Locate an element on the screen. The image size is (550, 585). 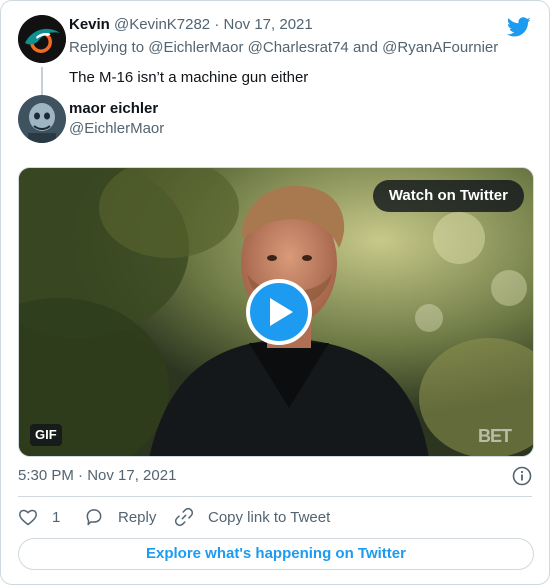
play-icon is located at coordinates (281, 312).